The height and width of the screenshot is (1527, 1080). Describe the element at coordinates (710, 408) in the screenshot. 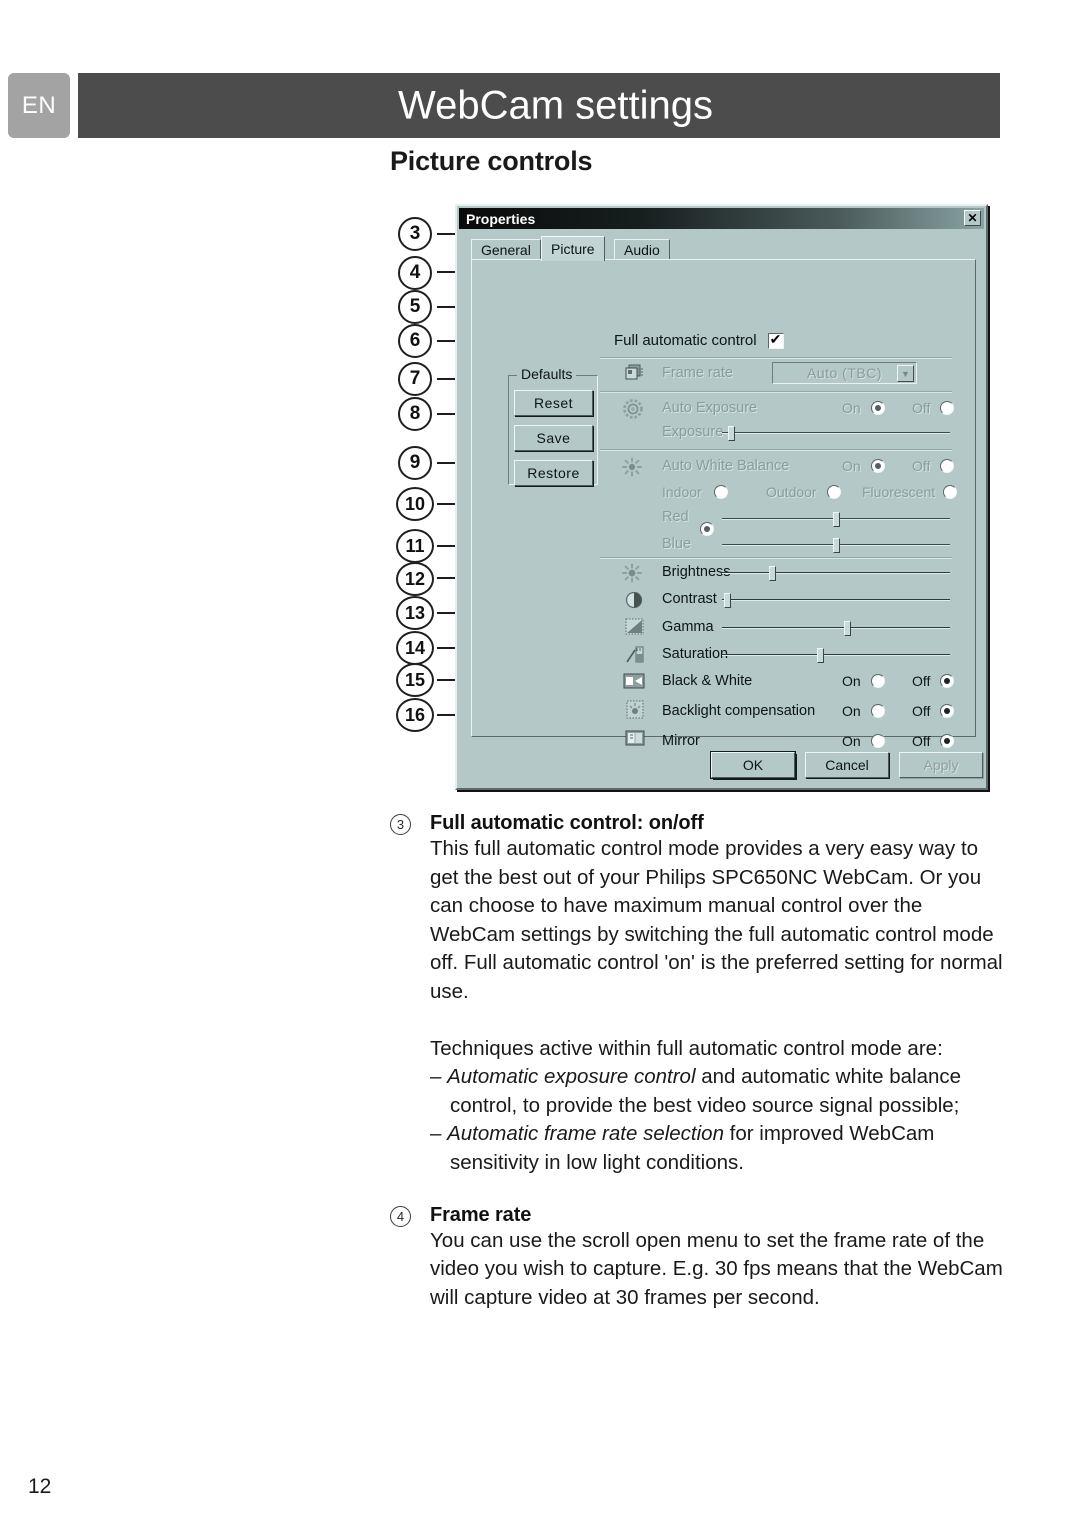

I see `auto-exposure-label: Auto Exposure` at that location.